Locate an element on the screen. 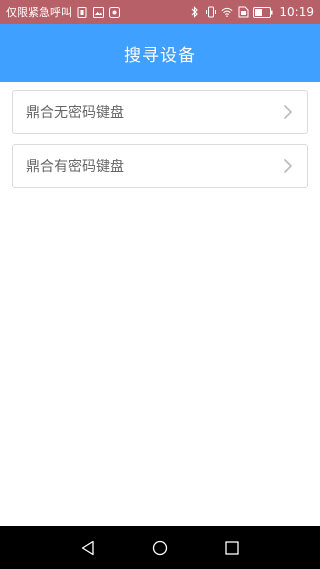 This screenshot has width=320, height=569. status-right: 10:19 is located at coordinates (251, 12).